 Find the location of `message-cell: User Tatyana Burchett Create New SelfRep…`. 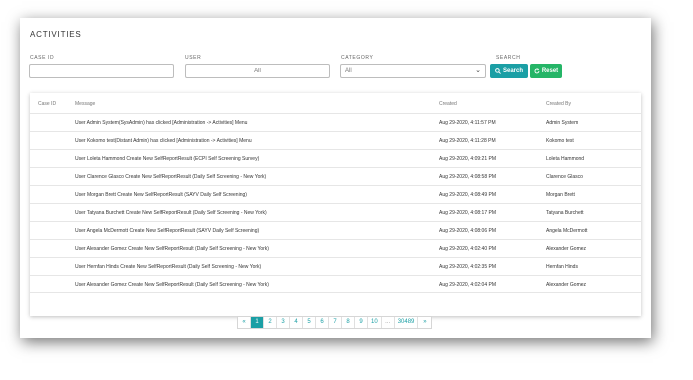

message-cell: User Tatyana Burchett Create New SelfRep… is located at coordinates (171, 213).